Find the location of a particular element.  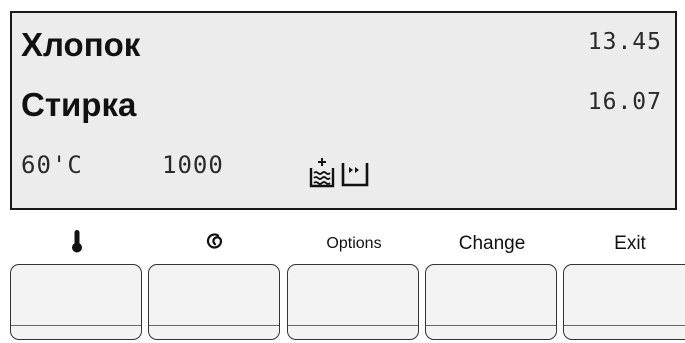

time-readout-1: 13.45 is located at coordinates (624, 42).